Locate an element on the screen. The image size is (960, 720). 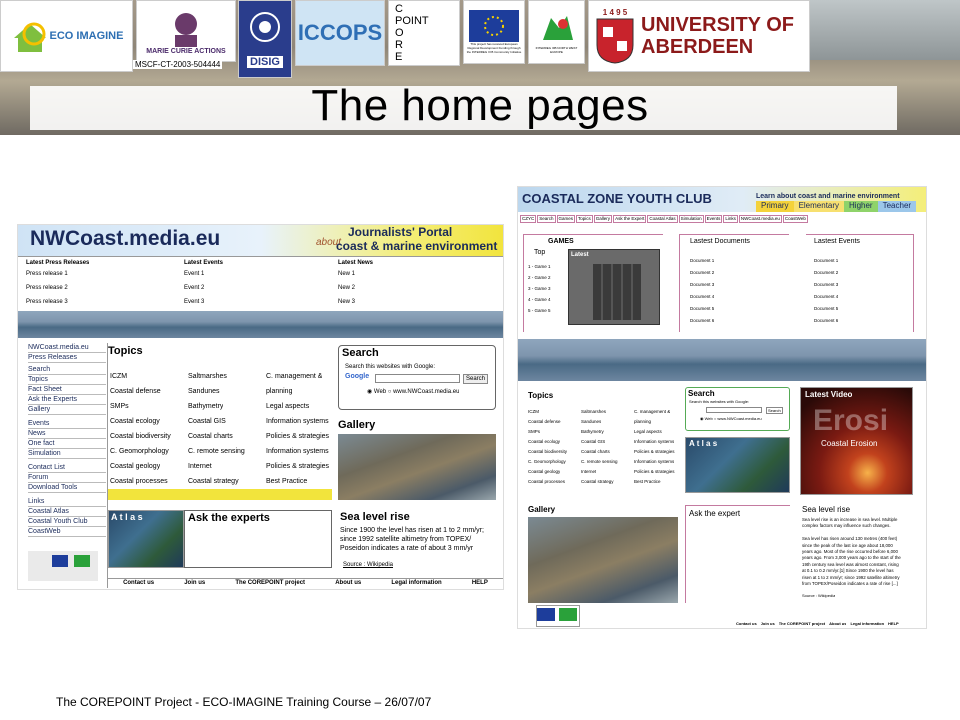
nav-item: Contact List is located at coordinates (67, 468).